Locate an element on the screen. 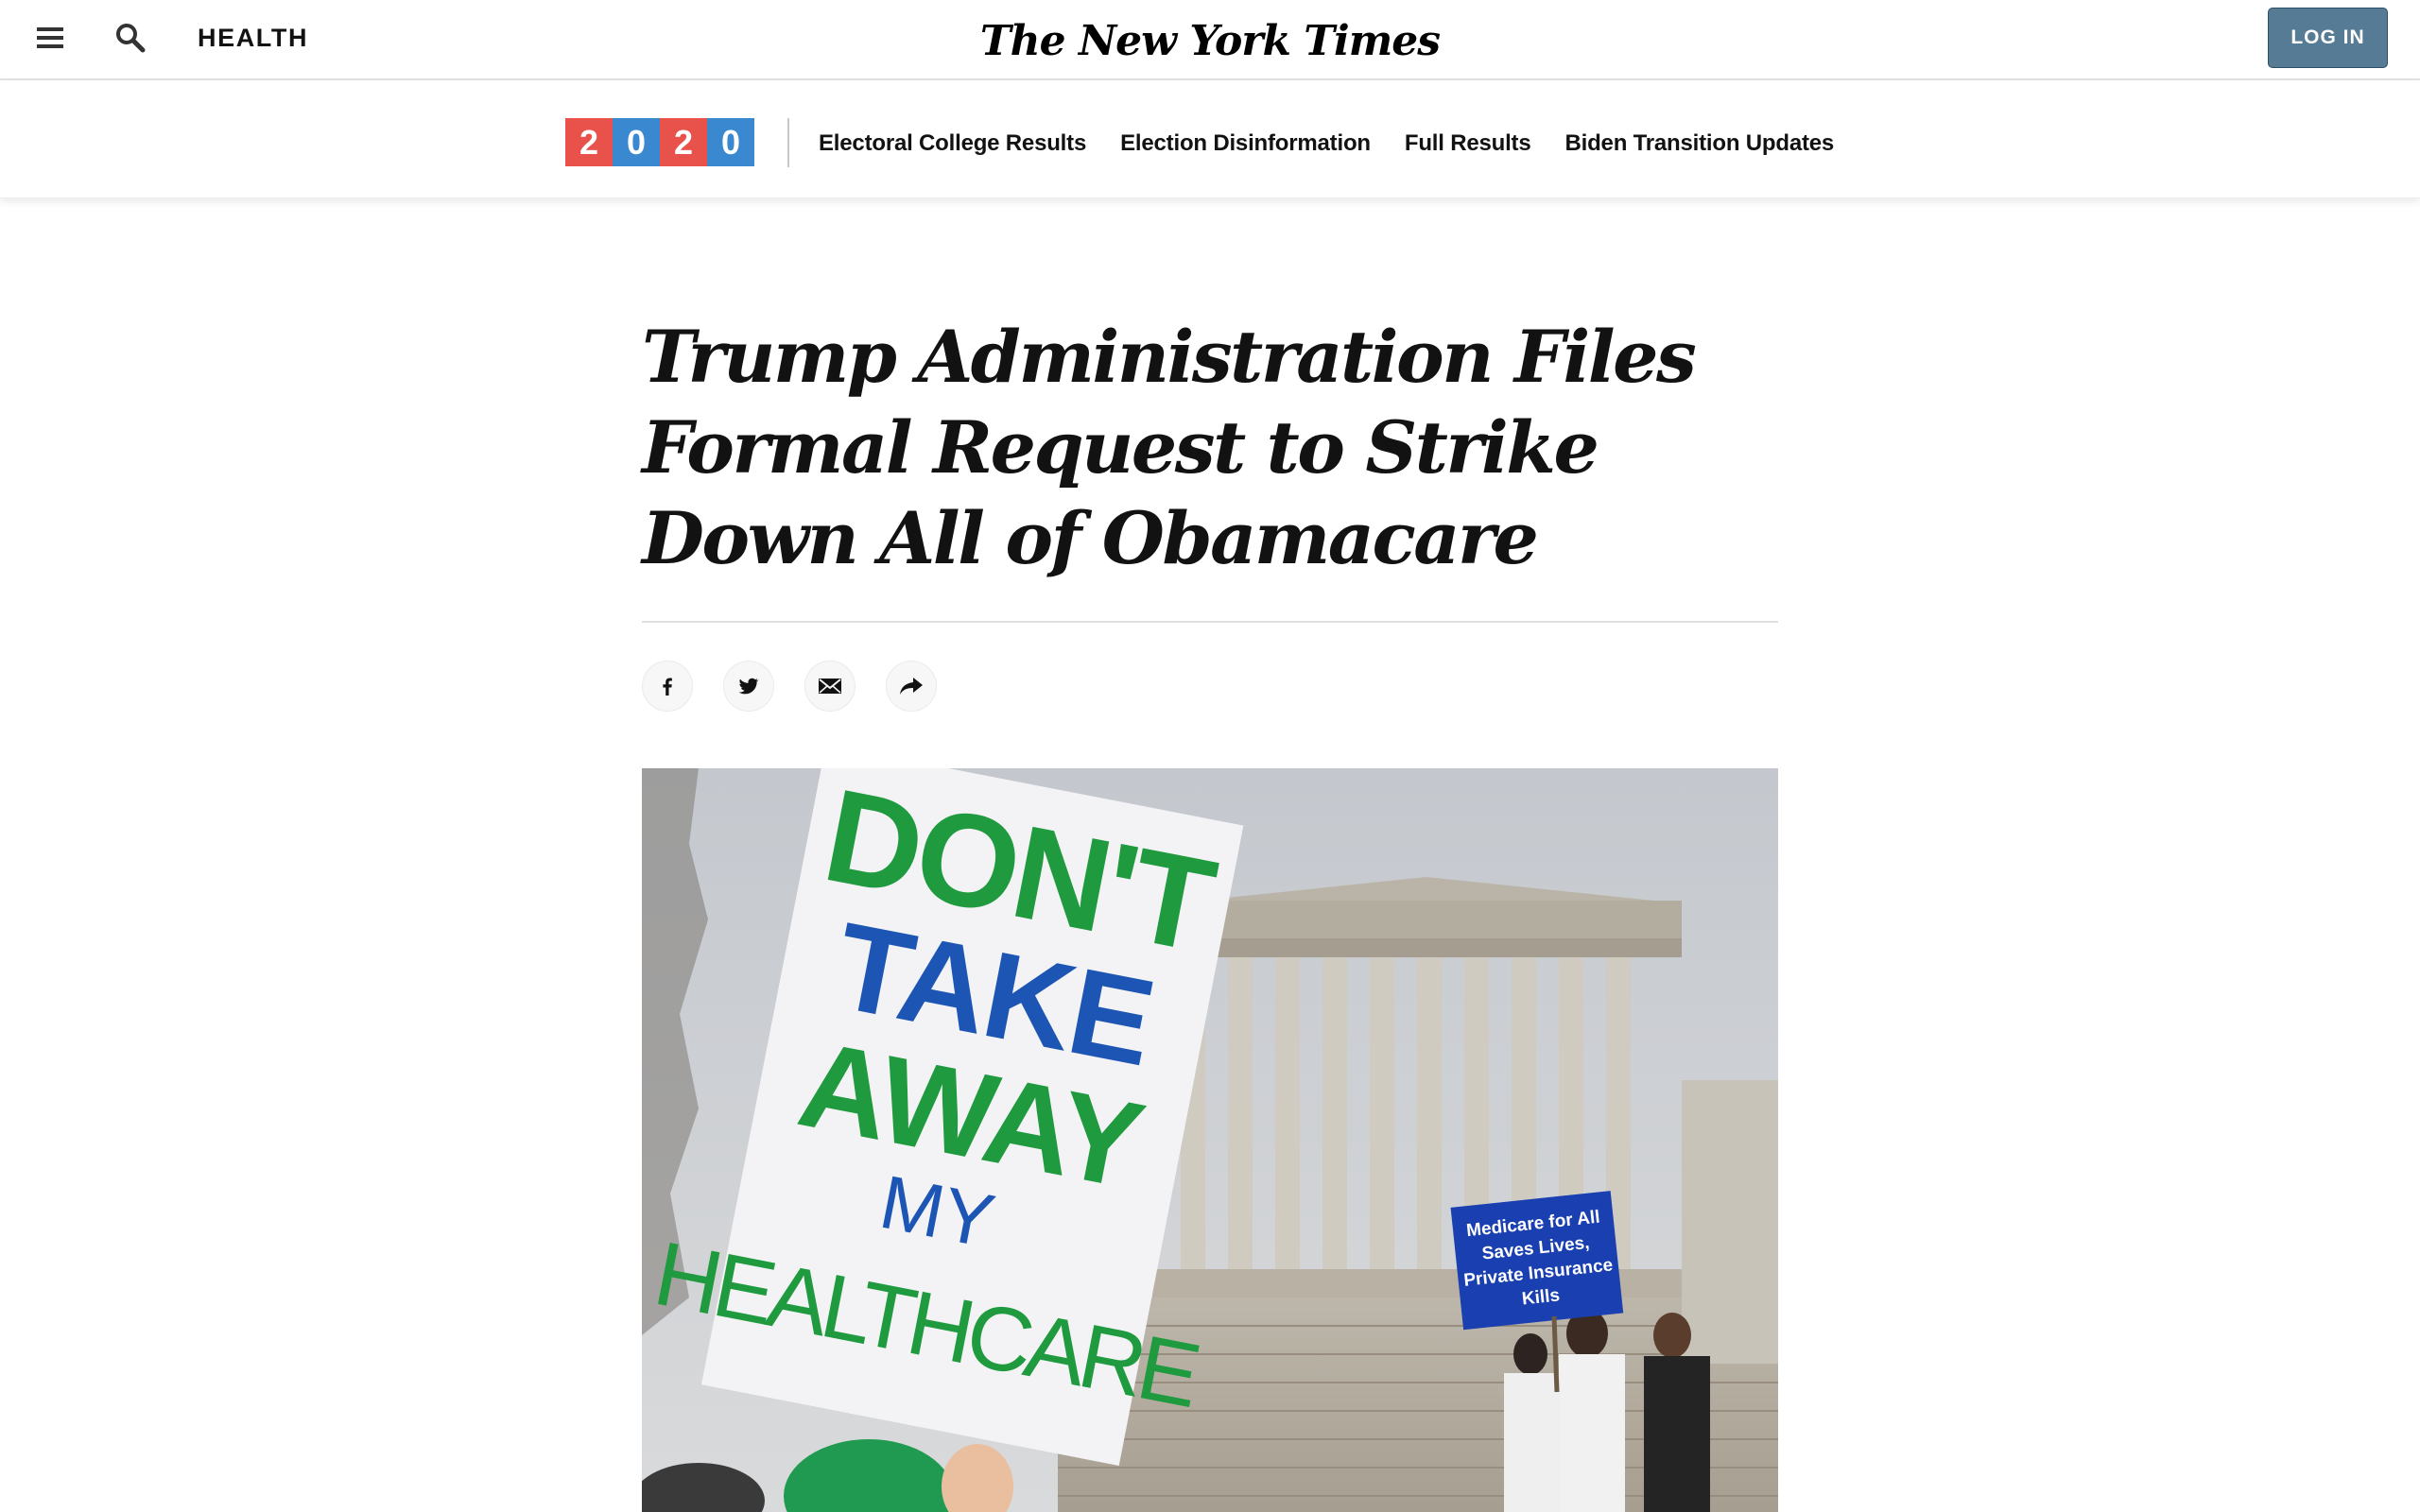 Image resolution: width=2420 pixels, height=1512 pixels. share-tools is located at coordinates (789, 686).